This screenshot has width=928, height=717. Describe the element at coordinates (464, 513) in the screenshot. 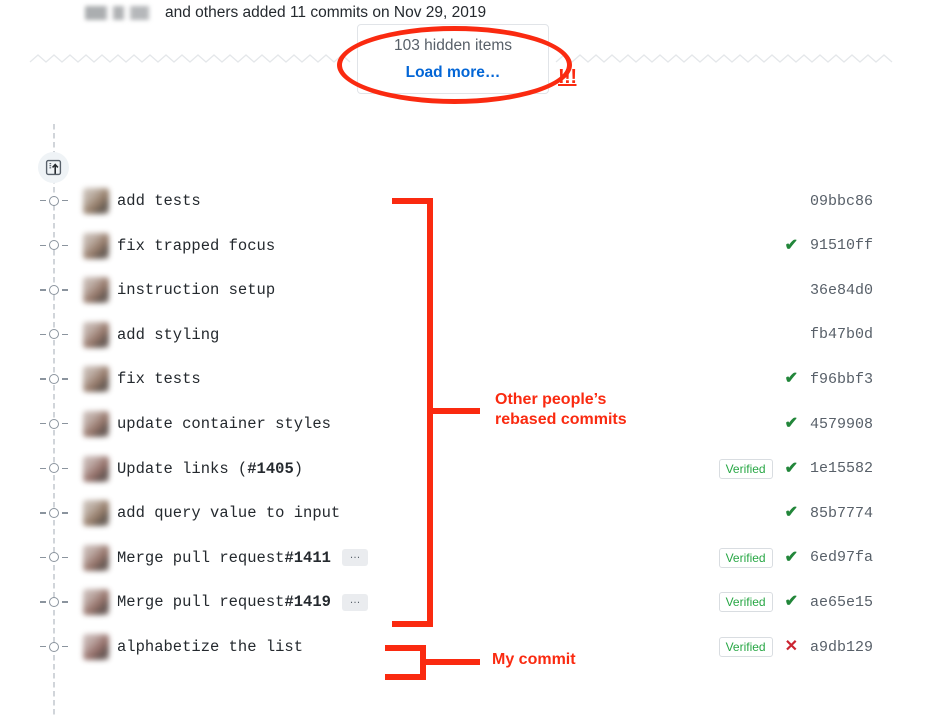

I see `commit-row: add query value to input ✔ 85b7774` at that location.